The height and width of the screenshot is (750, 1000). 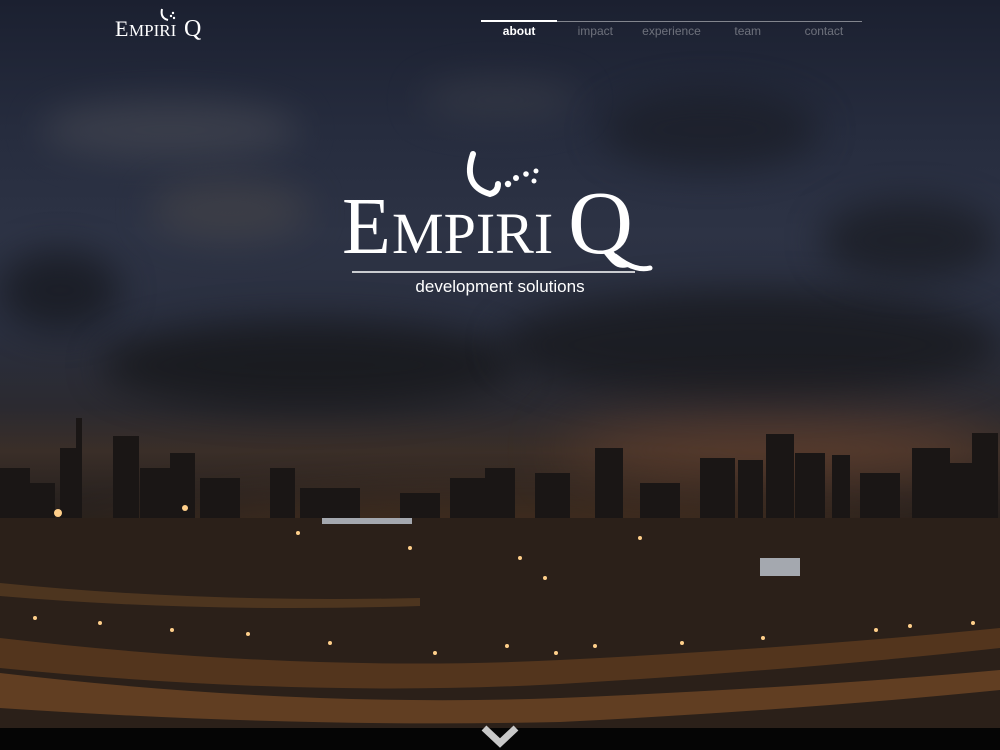 I want to click on chevron-down-icon, so click(x=500, y=736).